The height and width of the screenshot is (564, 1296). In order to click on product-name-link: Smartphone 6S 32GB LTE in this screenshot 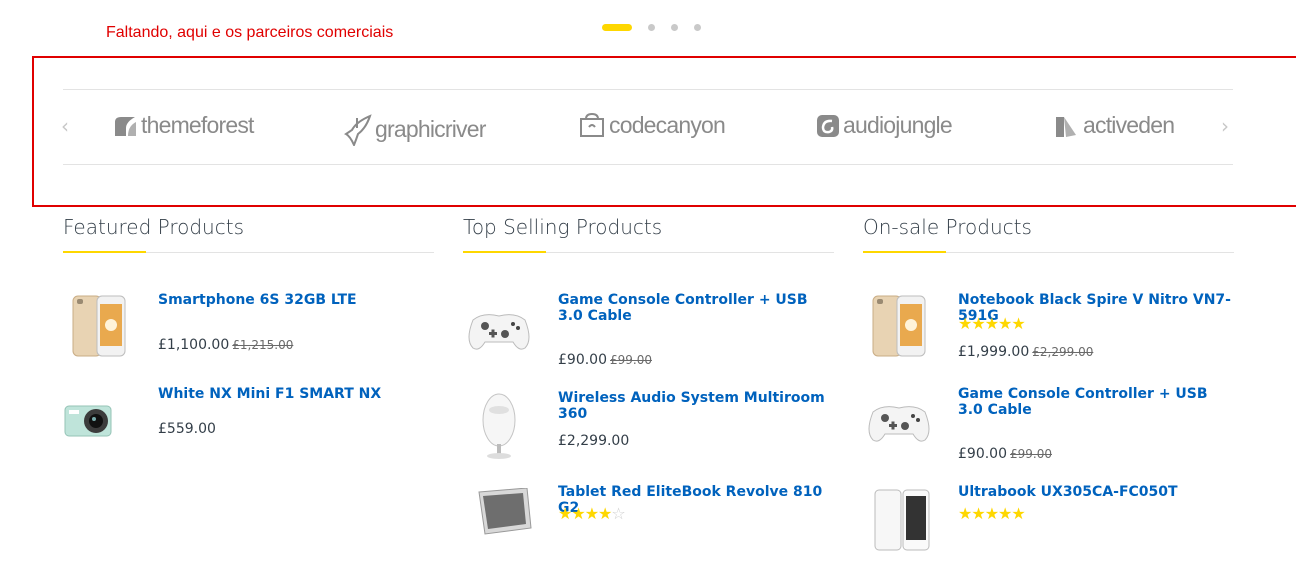, I will do `click(295, 300)`.